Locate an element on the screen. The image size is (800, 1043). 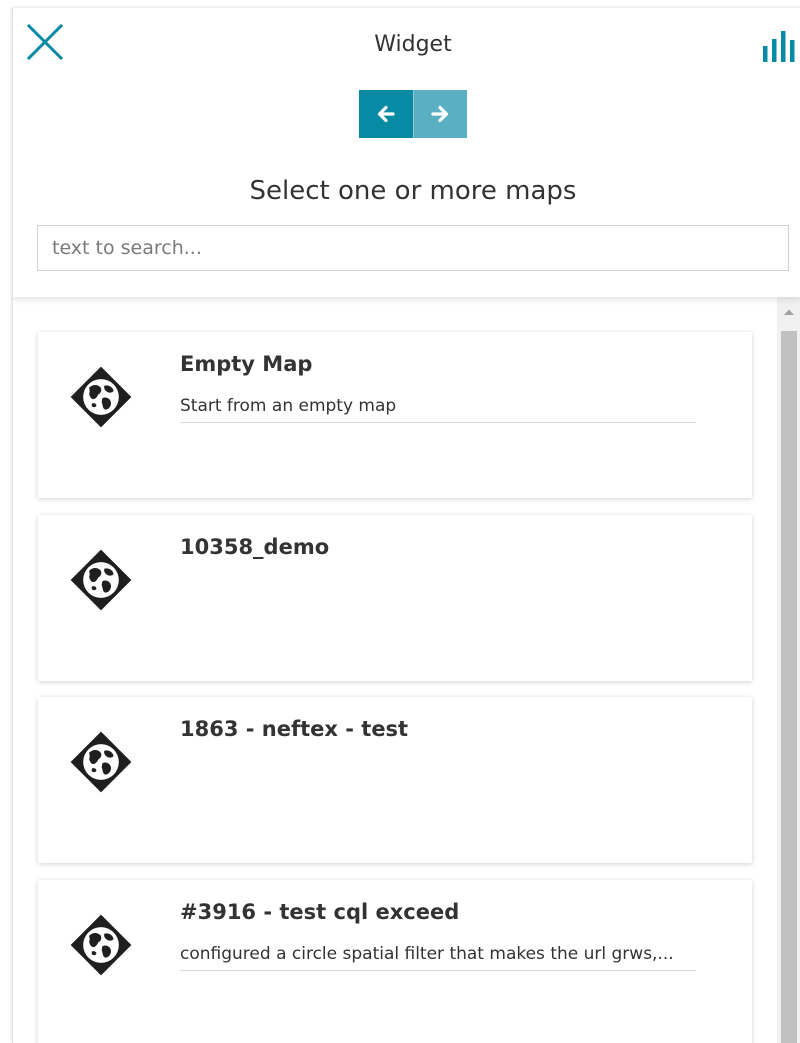
map-card-10358-demo: 10358_demo is located at coordinates (395, 598).